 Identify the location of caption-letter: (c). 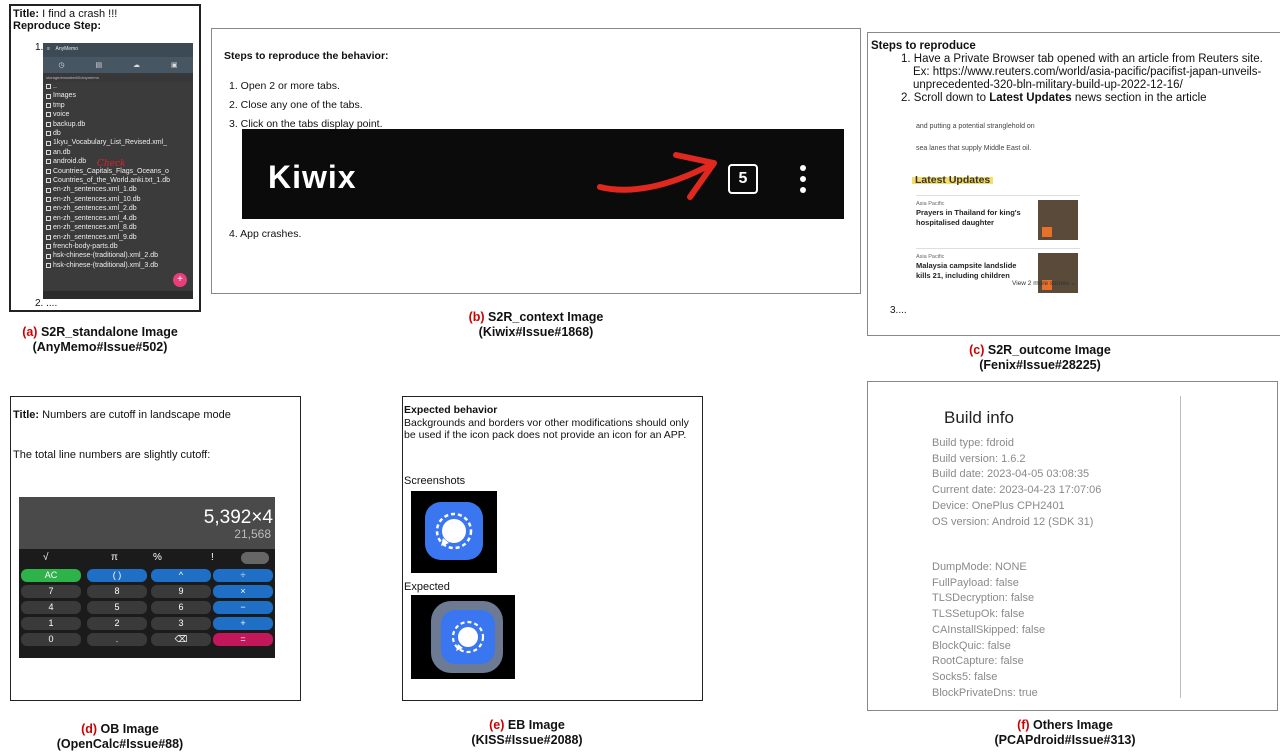
(977, 350).